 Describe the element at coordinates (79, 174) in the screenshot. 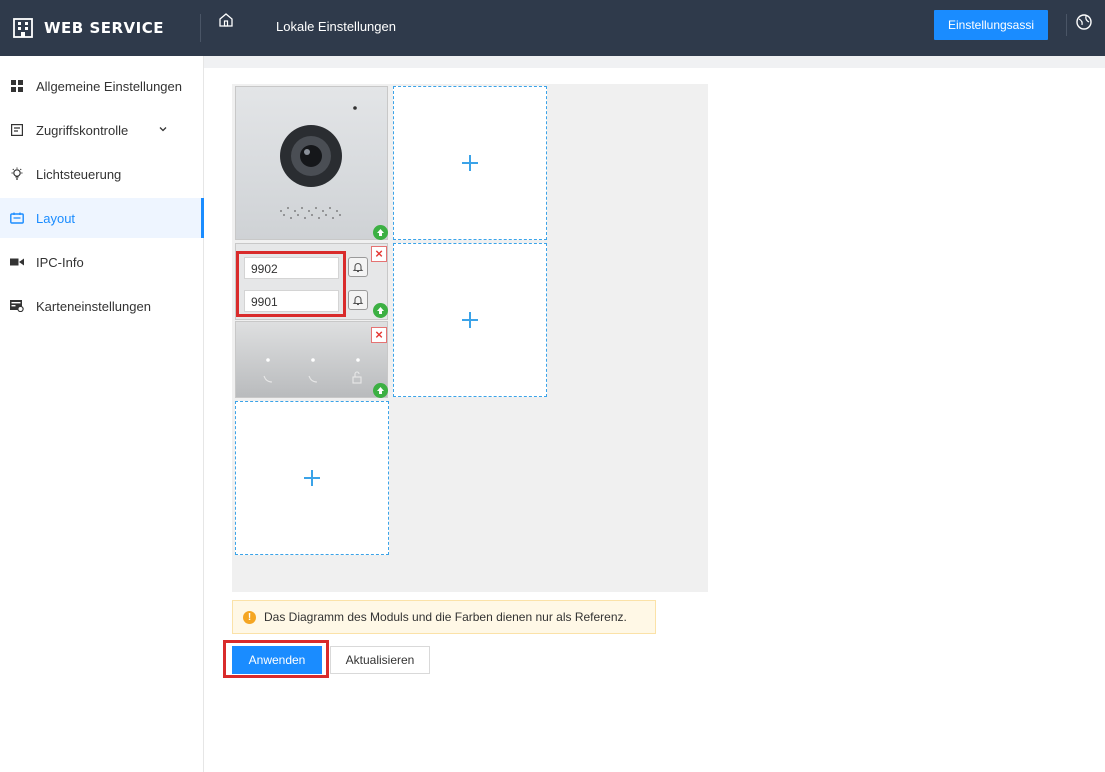

I see `sidebar-item-label: Lichtsteuerung` at that location.